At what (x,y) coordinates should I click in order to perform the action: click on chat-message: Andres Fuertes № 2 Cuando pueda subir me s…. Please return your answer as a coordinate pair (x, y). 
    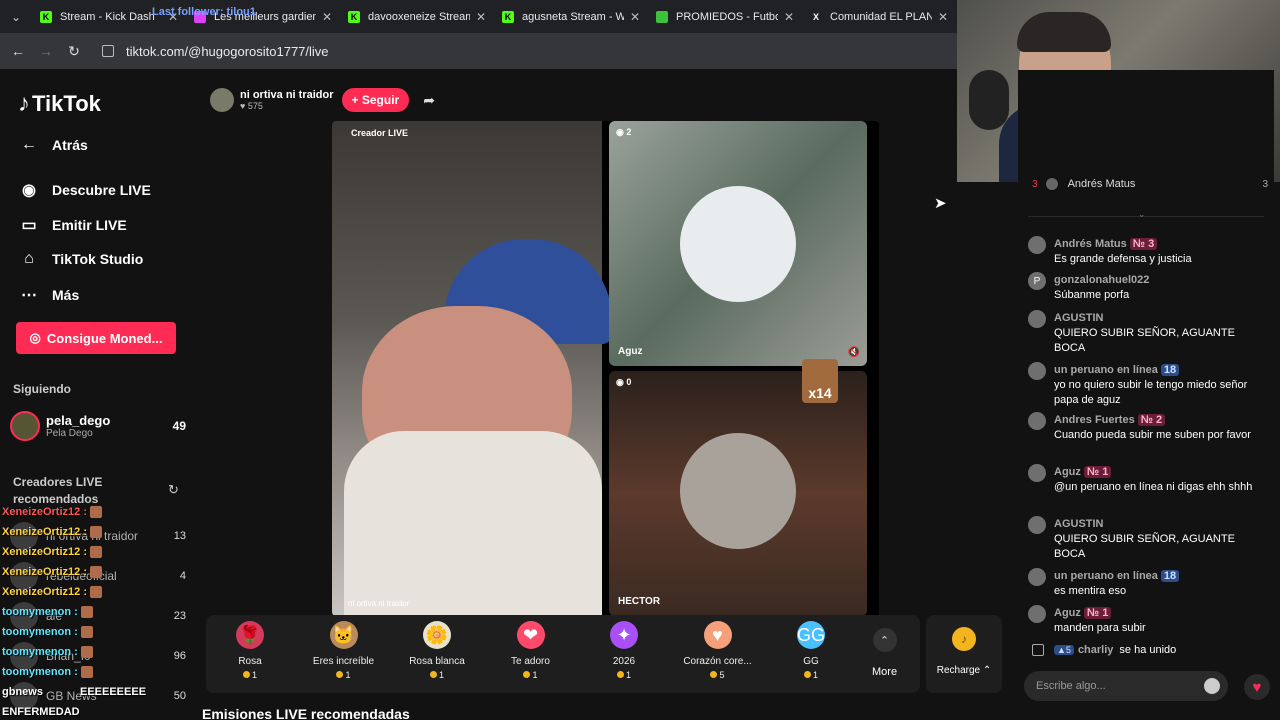
    Looking at the image, I should click on (1148, 426).